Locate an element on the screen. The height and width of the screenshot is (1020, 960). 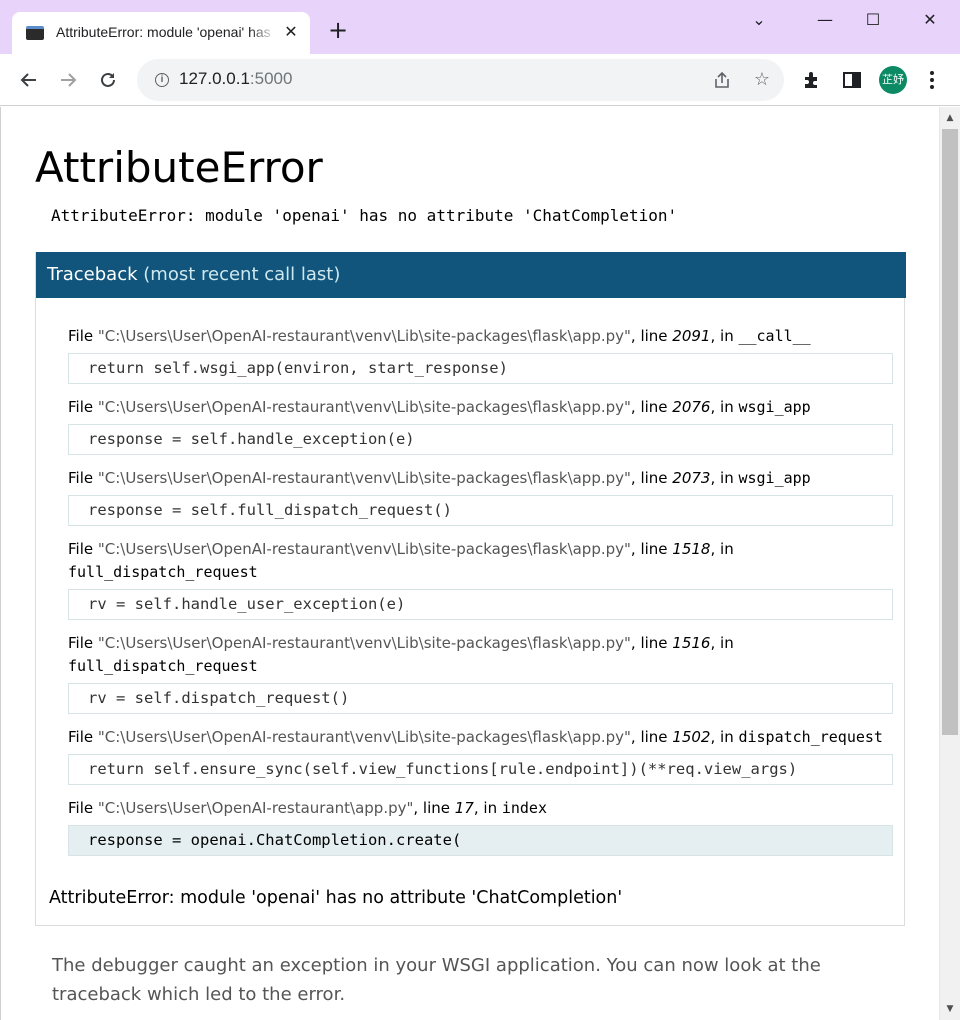
frame-lineno: 1516 is located at coordinates (691, 643).